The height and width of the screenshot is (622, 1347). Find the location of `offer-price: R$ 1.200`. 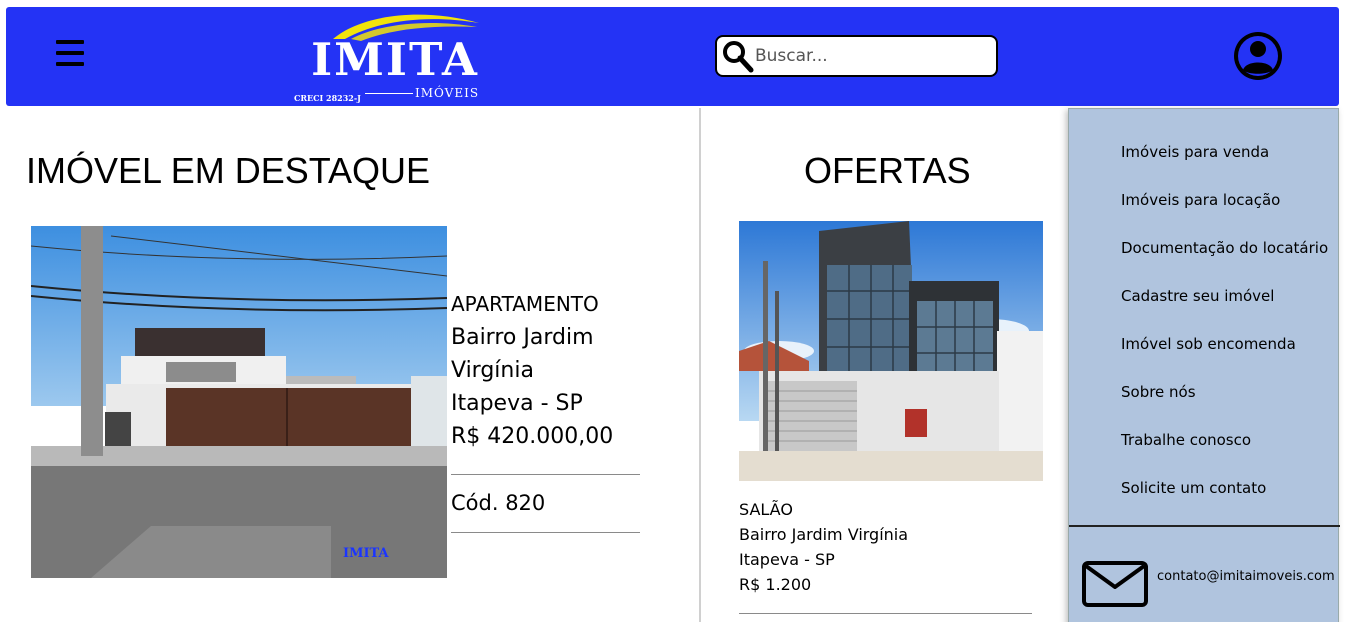

offer-price: R$ 1.200 is located at coordinates (775, 584).